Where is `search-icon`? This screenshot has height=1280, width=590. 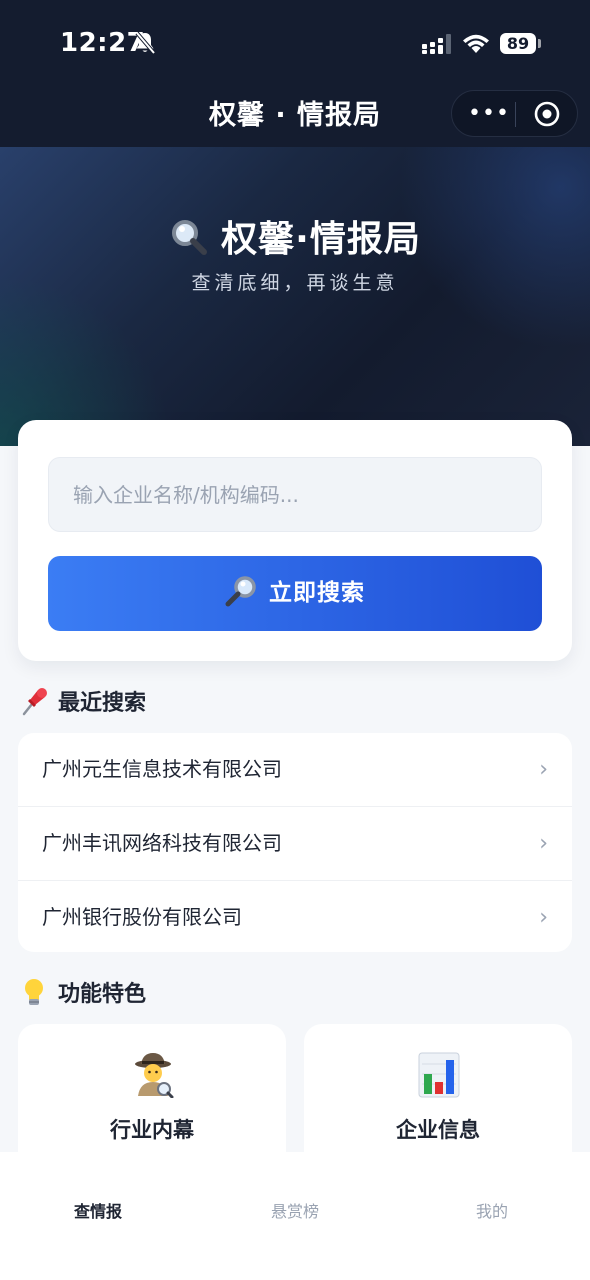 search-icon is located at coordinates (240, 591).